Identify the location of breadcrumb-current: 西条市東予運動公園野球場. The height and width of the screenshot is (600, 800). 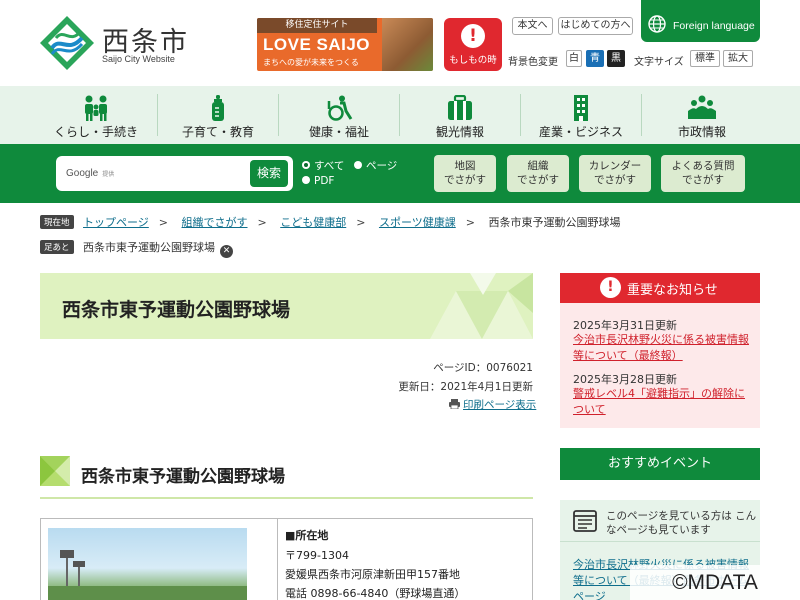
(554, 222).